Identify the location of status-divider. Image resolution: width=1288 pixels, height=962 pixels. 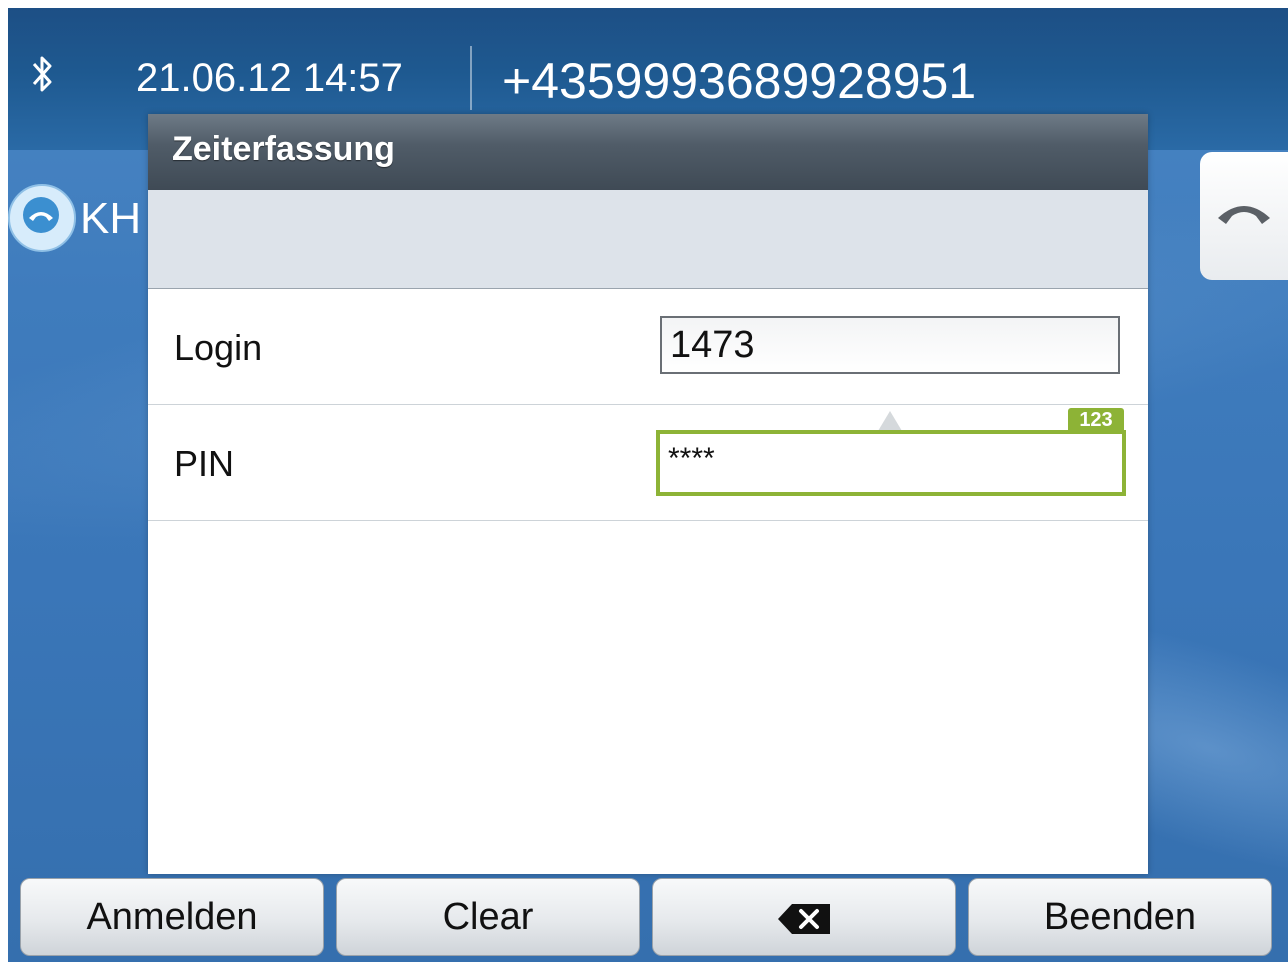
(471, 78).